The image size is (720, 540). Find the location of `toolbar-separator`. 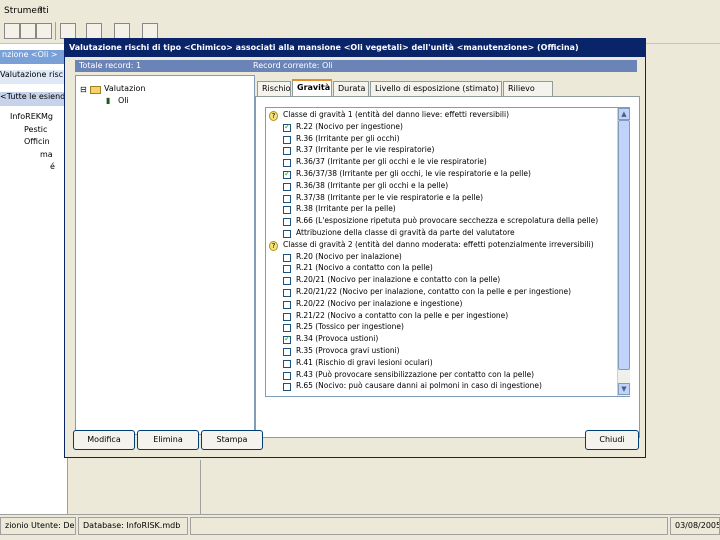

toolbar-separator is located at coordinates (55, 31).